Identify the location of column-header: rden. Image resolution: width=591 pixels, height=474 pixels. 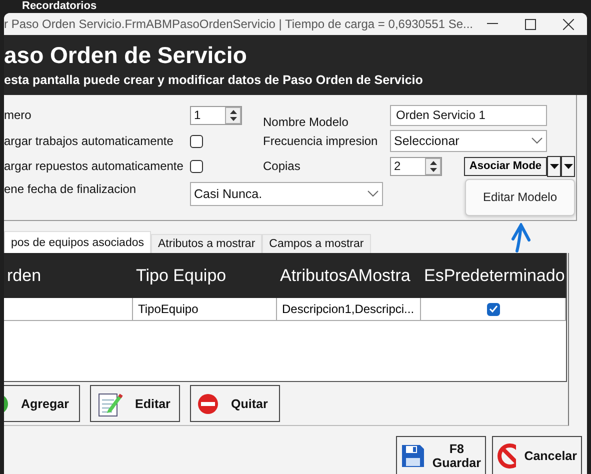
(24, 275).